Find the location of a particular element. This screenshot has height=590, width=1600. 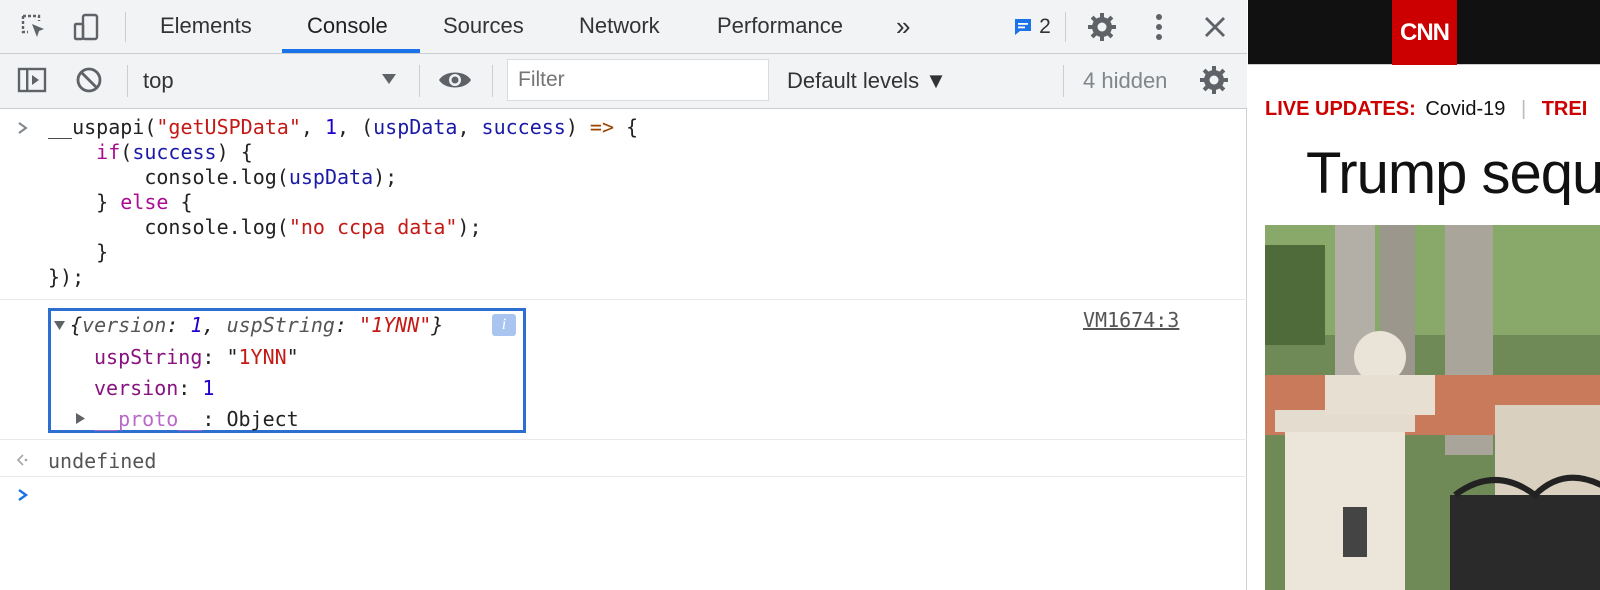

console-settings-gear-icon is located at coordinates (1214, 80).